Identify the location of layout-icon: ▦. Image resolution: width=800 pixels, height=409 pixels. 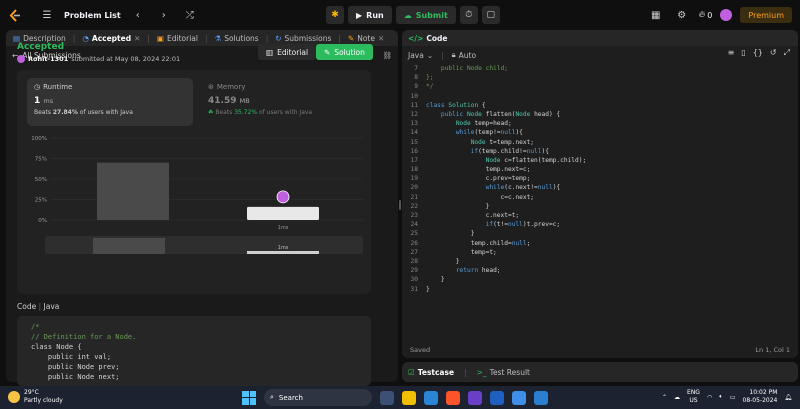
(656, 15).